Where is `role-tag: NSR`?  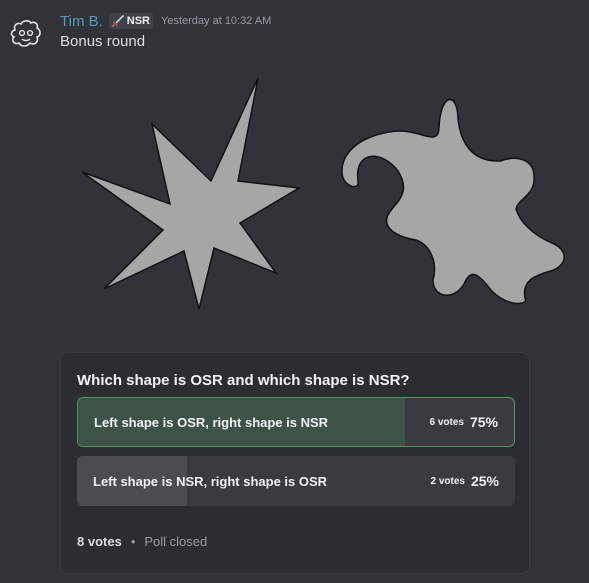 role-tag: NSR is located at coordinates (131, 21).